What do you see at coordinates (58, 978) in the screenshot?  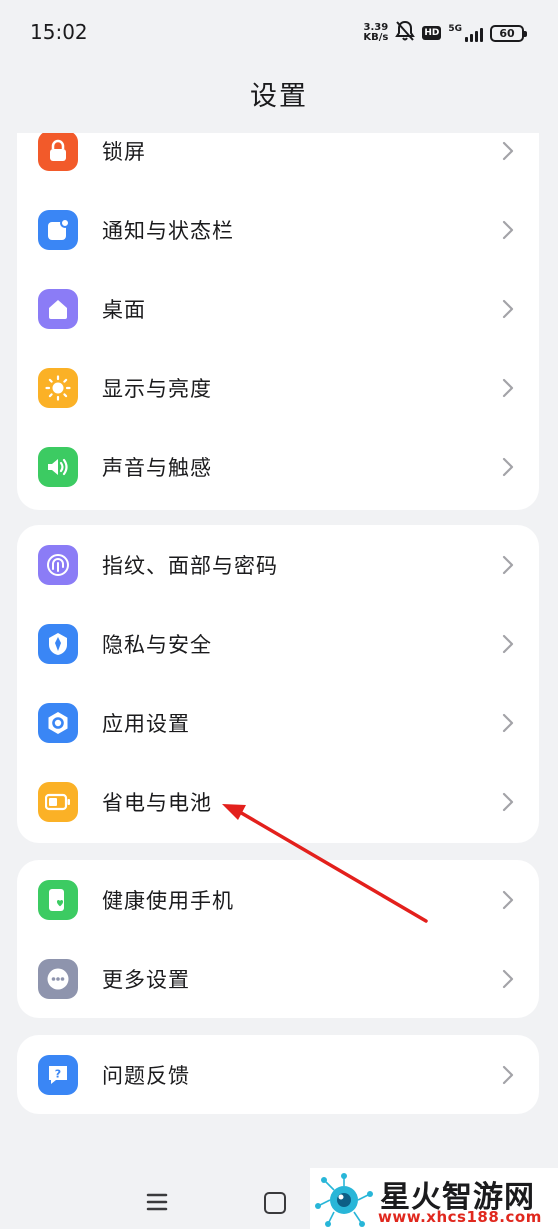 I see `more-icon` at bounding box center [58, 978].